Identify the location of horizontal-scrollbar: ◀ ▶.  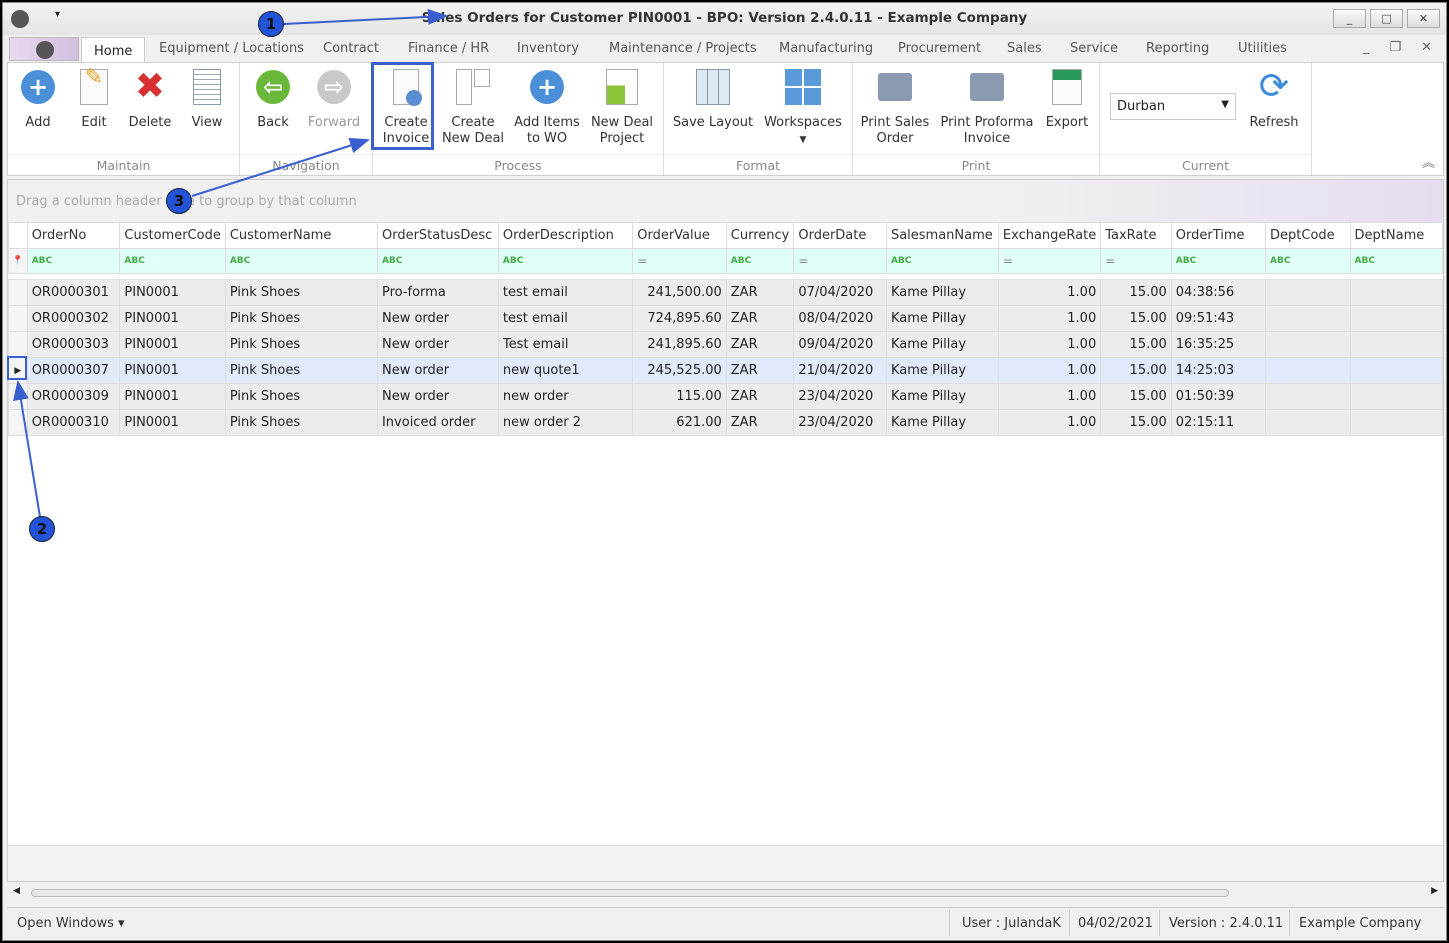
(725, 893).